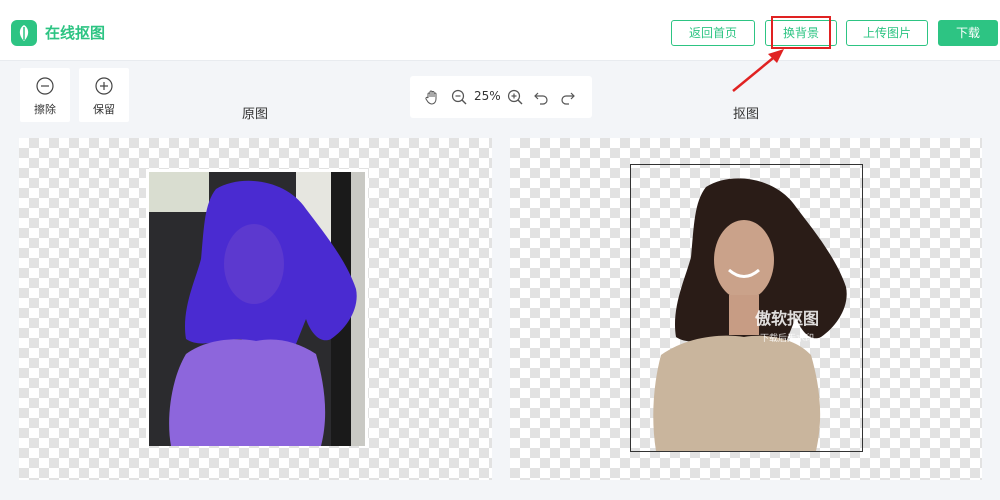  What do you see at coordinates (887, 33) in the screenshot?
I see `upload-image-button: 上传图片` at bounding box center [887, 33].